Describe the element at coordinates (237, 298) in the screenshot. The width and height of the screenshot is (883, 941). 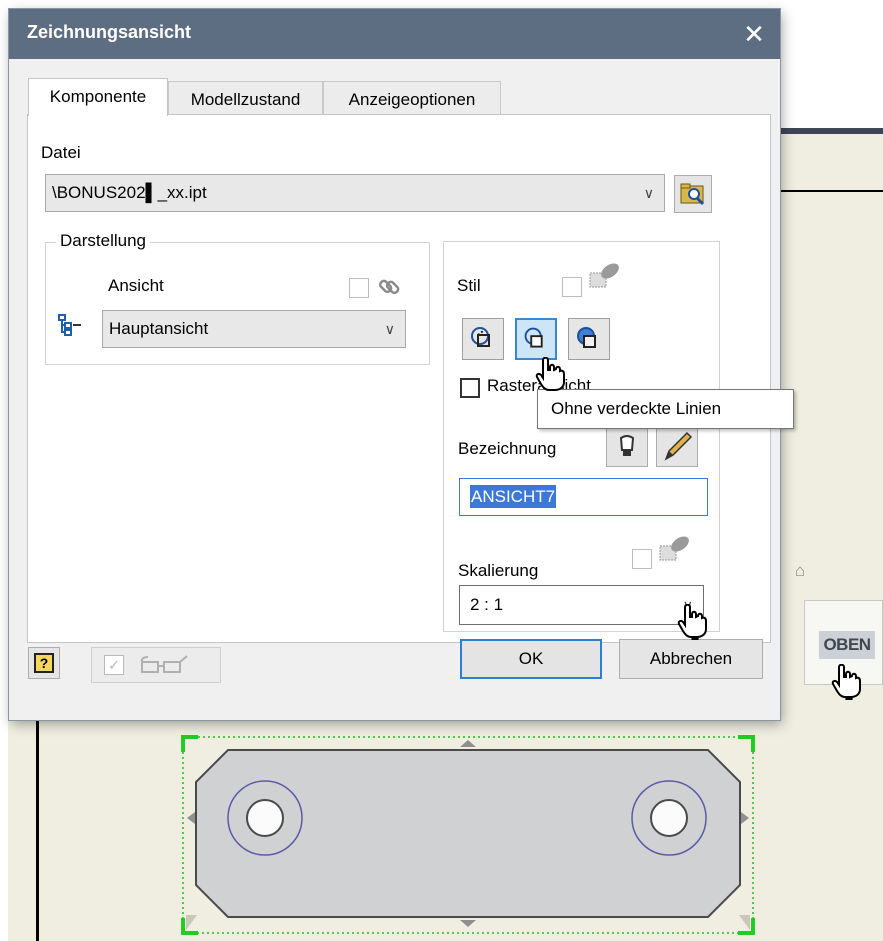
I see `darstellung-group: Darstellung Ansicht Hauptansicht ∨` at that location.